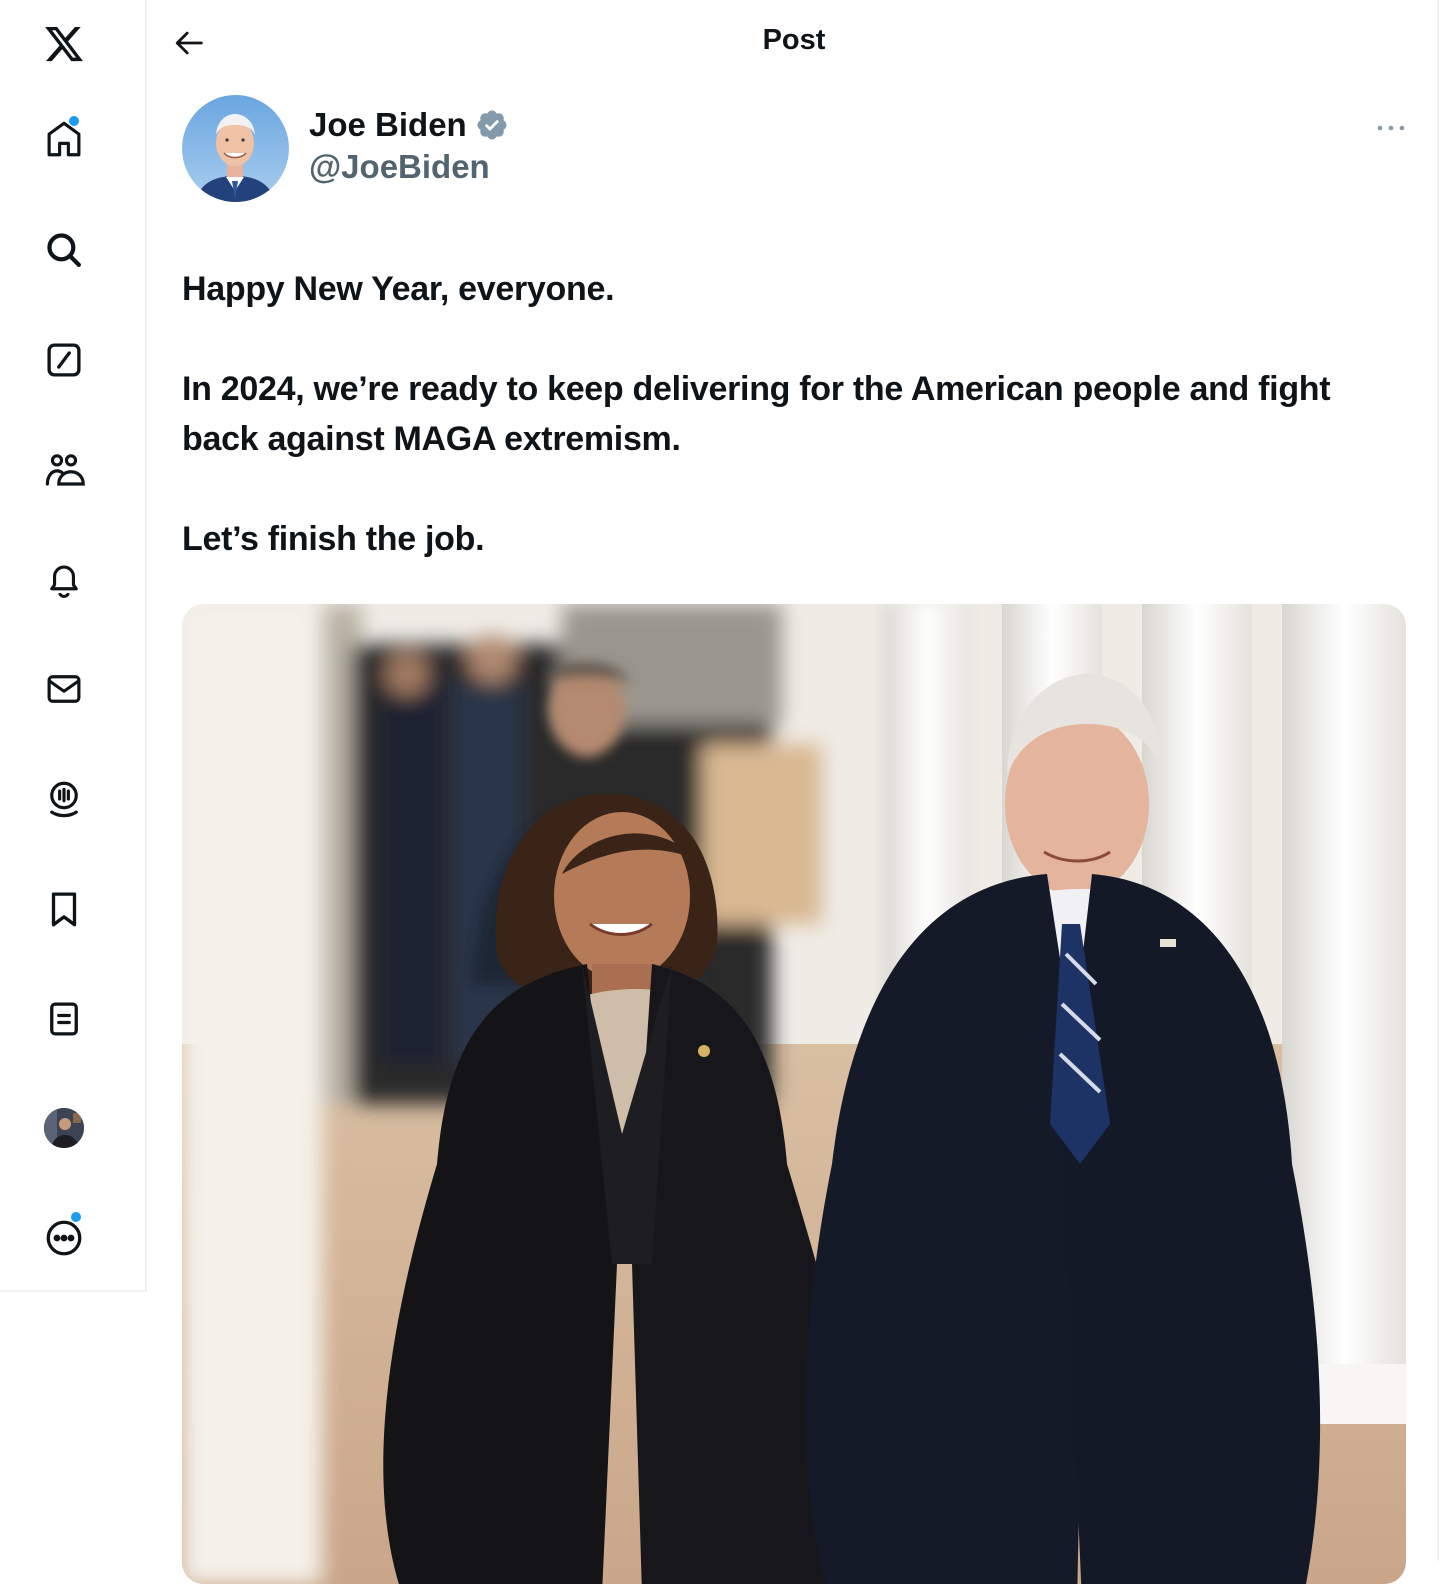 This screenshot has height=1584, width=1456. Describe the element at coordinates (398, 289) in the screenshot. I see `post-paragraph: Happy New Year, everyone.` at that location.